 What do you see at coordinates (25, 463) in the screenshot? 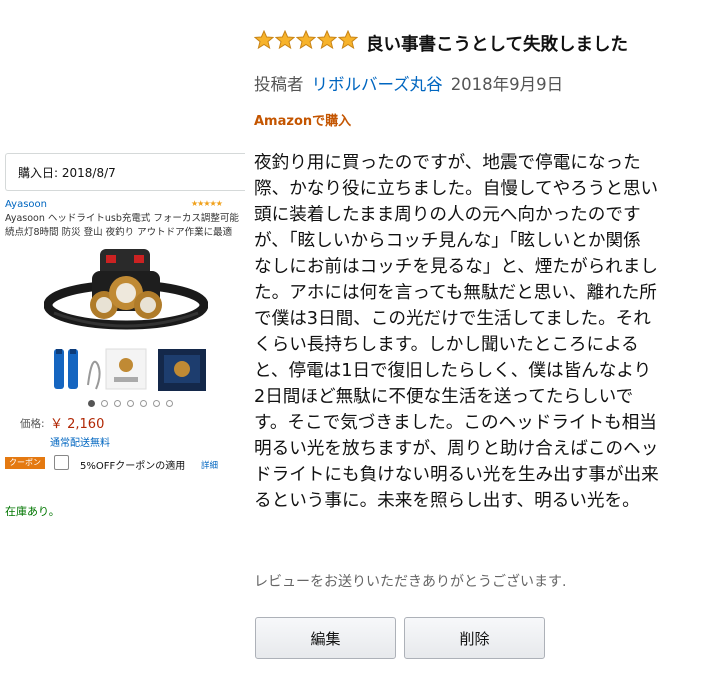
I see `coupon-badge: クーポン` at bounding box center [25, 463].